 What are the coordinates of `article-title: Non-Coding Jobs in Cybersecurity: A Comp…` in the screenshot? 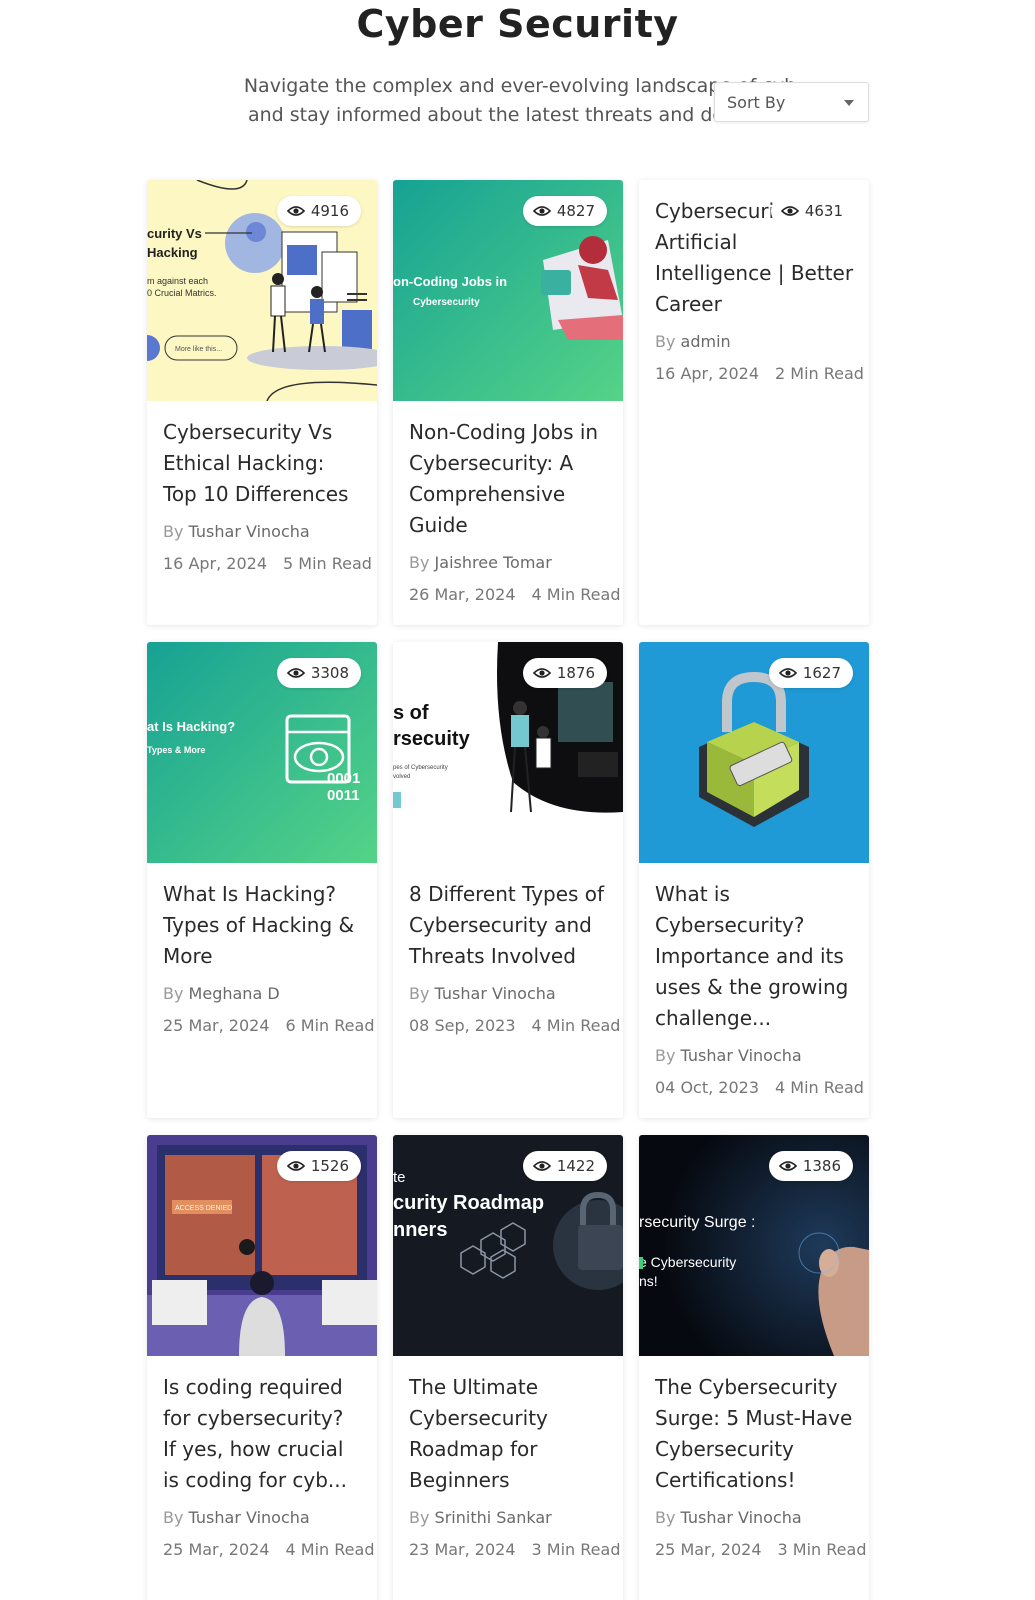 It's located at (508, 479).